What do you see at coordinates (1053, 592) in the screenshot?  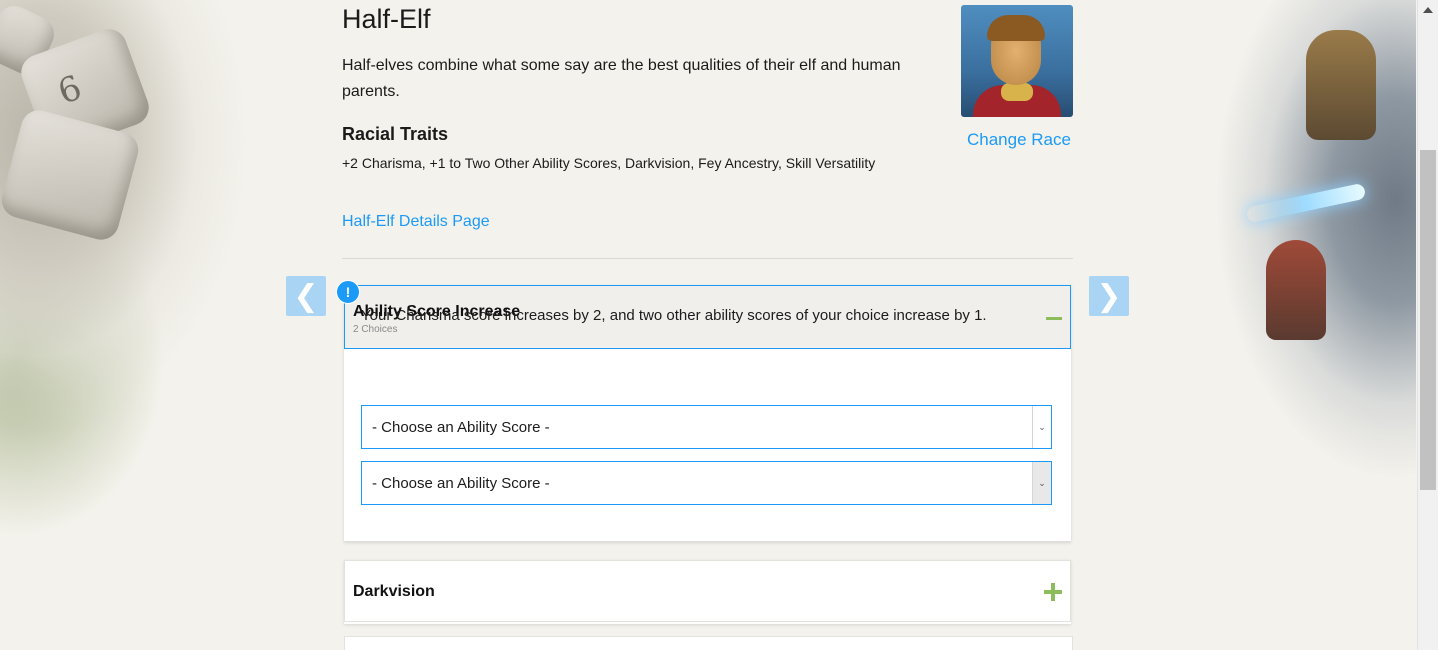 I see `expand-plus-icon` at bounding box center [1053, 592].